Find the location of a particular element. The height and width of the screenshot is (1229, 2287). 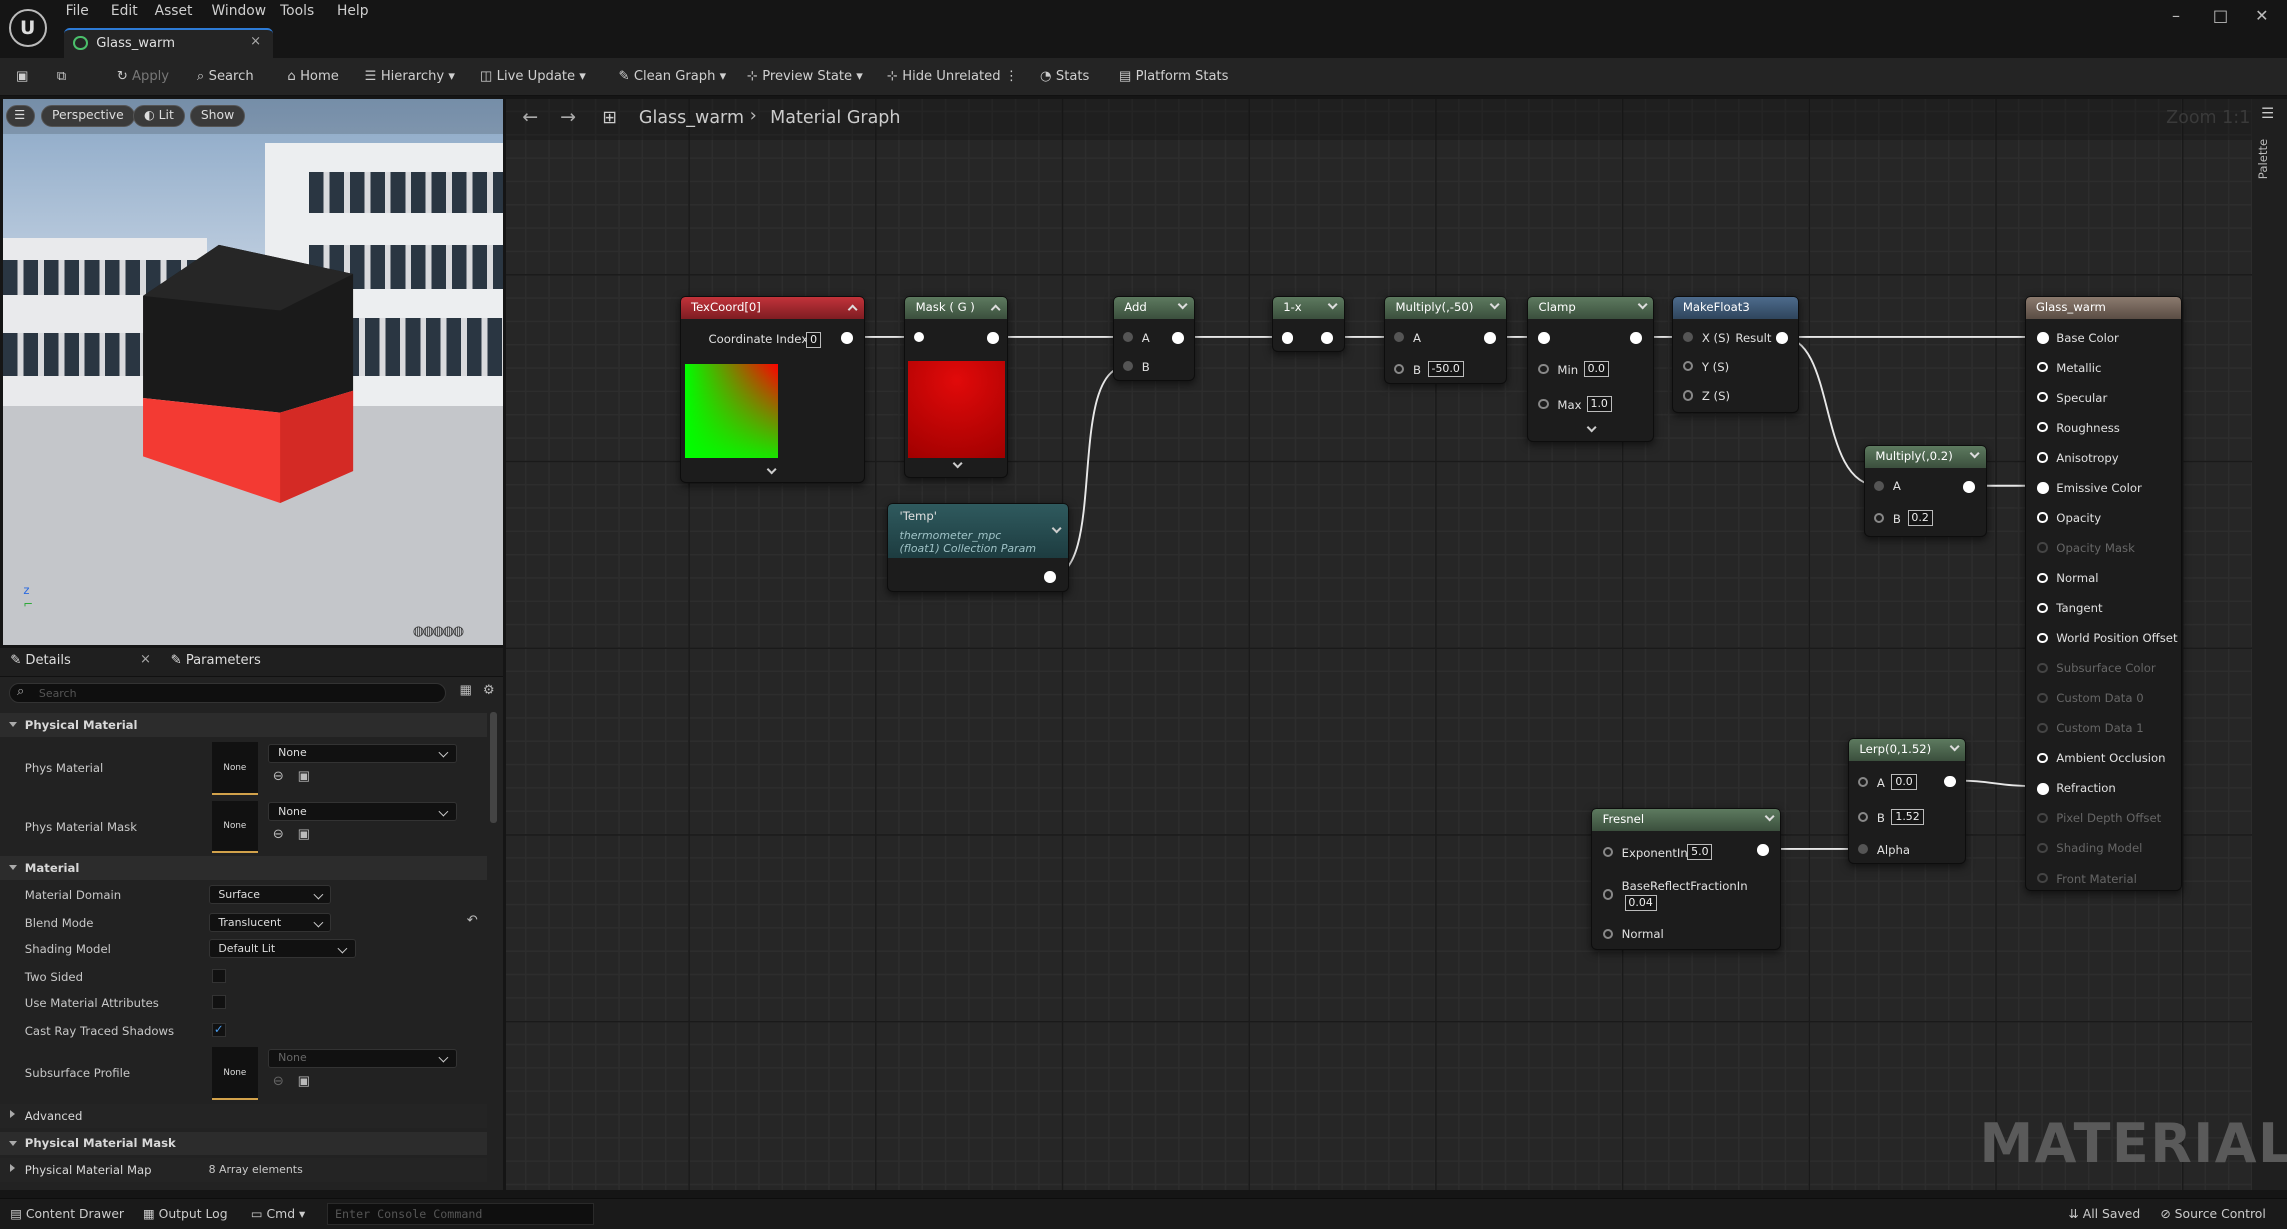

makefloat3-result-pin is located at coordinates (1782, 338).